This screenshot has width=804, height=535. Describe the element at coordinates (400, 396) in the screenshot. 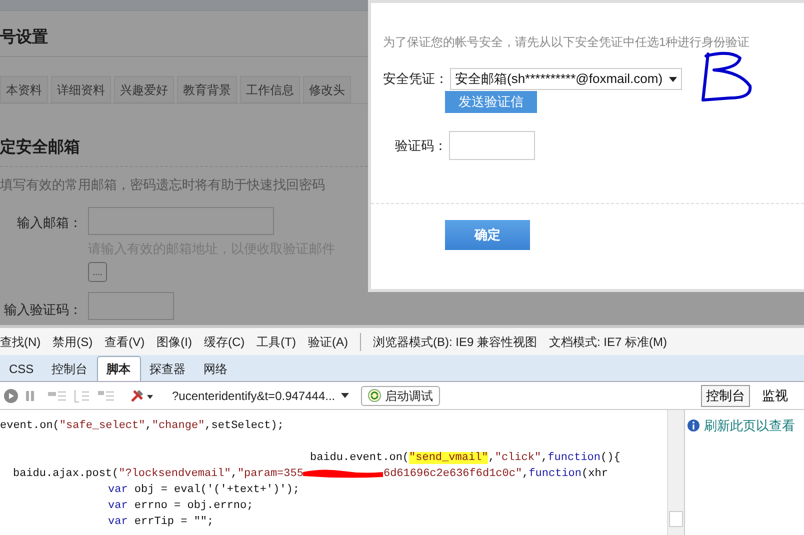

I see `debug-button: 启动调试` at that location.